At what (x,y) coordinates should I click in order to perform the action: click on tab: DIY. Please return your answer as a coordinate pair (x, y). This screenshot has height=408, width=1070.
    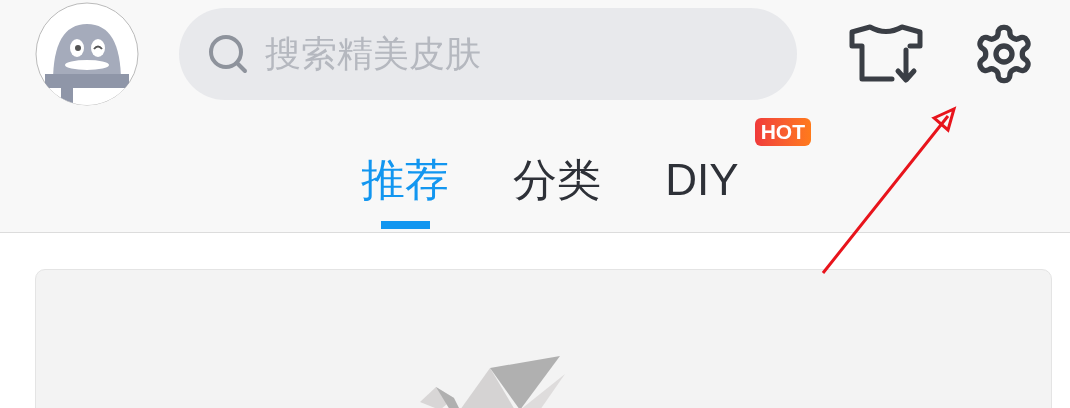
    Looking at the image, I should click on (702, 180).